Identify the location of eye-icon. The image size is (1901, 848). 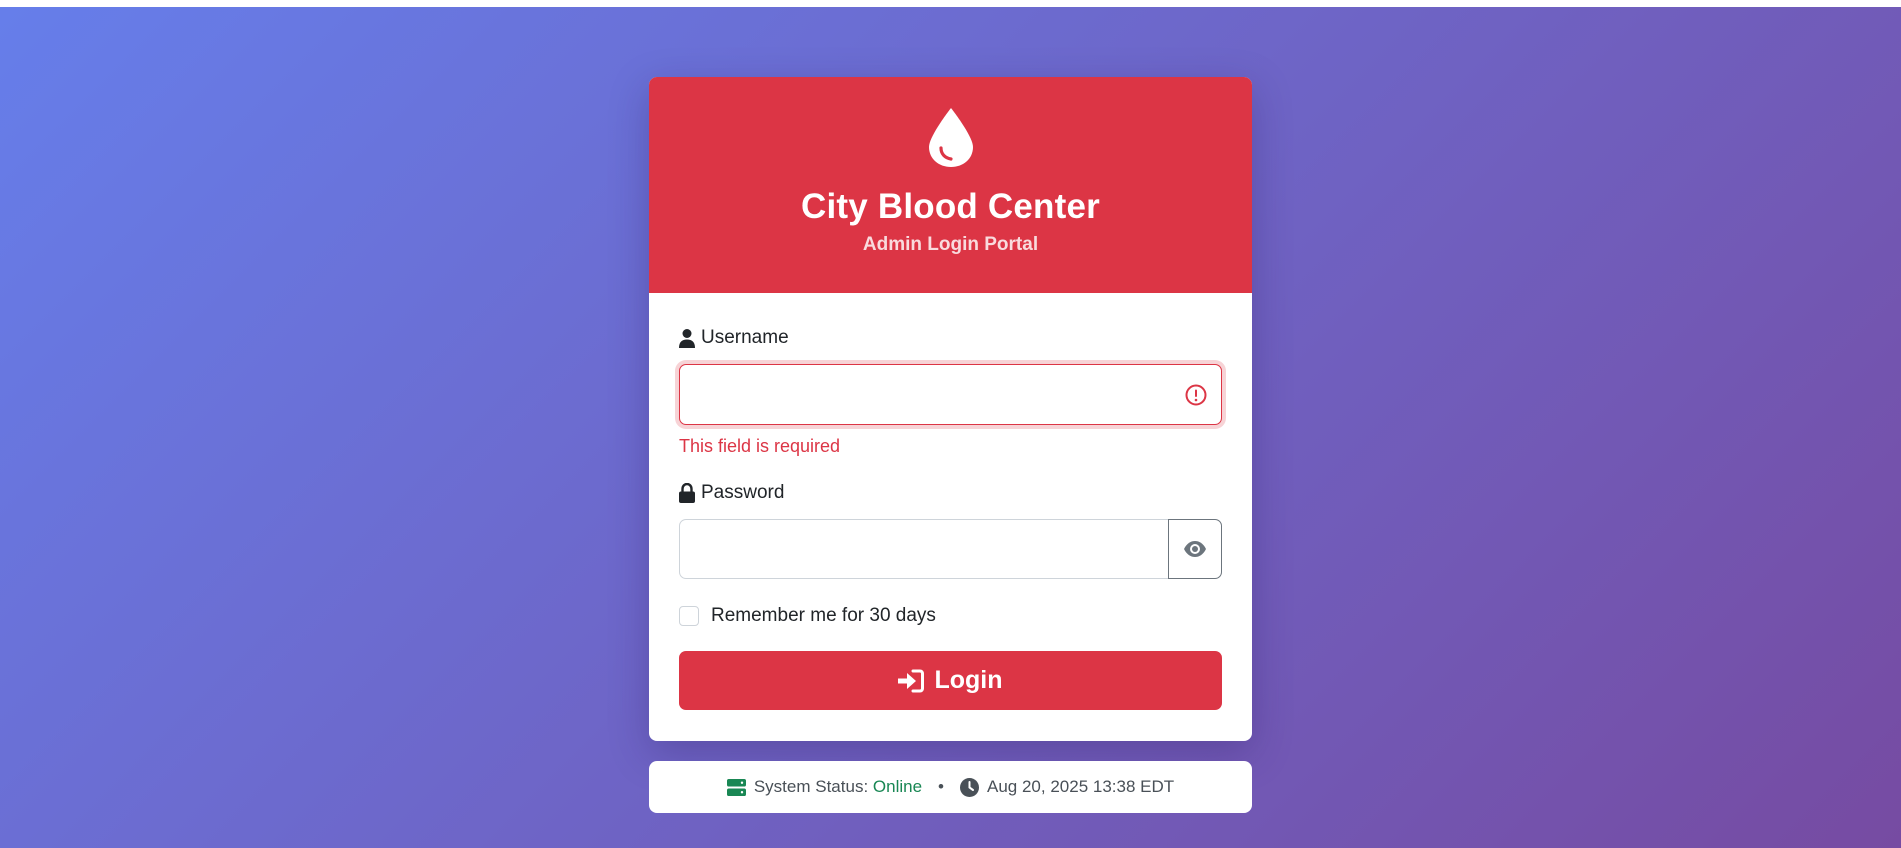
(1195, 549).